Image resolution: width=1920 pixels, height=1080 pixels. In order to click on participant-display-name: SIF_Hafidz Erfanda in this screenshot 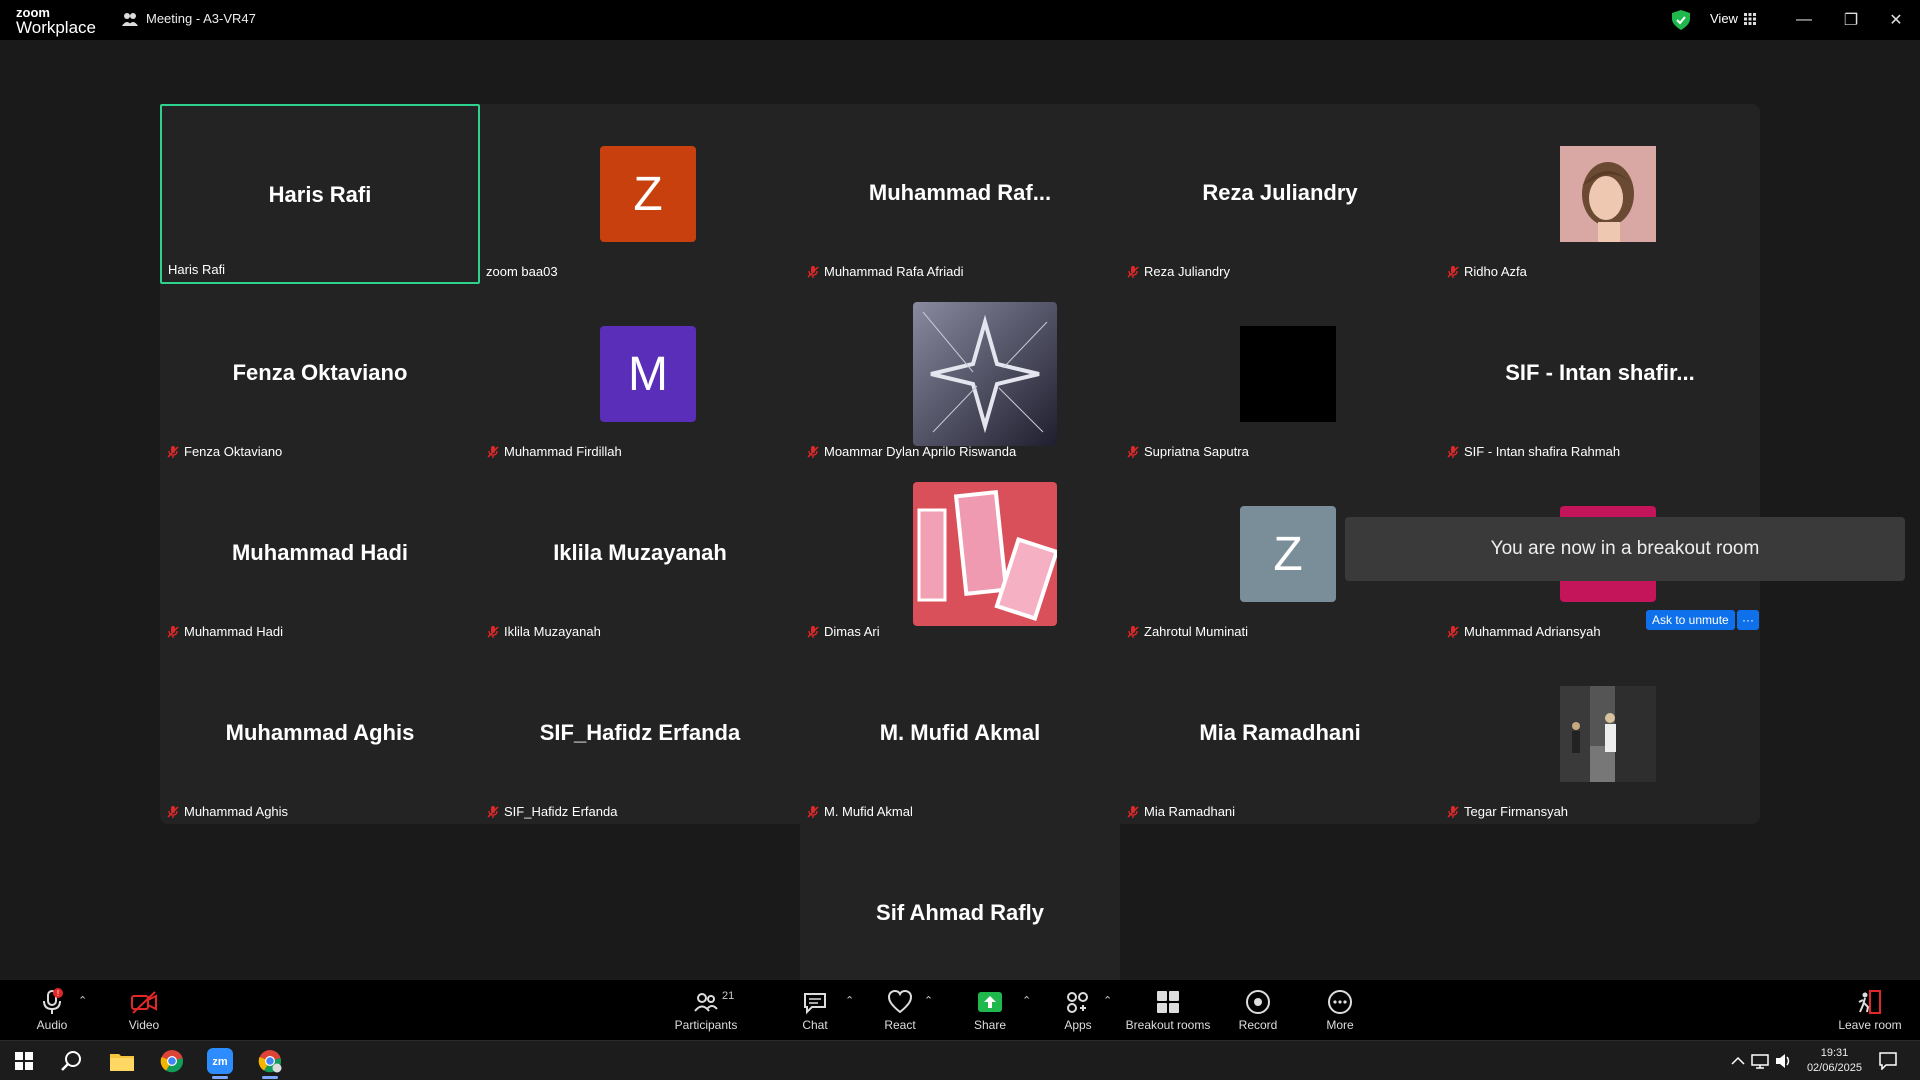, I will do `click(640, 732)`.